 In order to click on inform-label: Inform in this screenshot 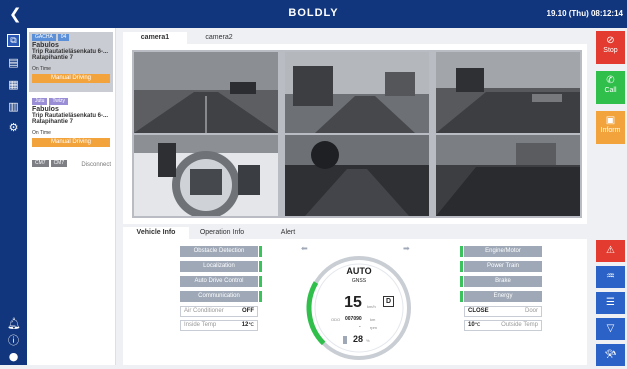, I will do `click(610, 130)`.